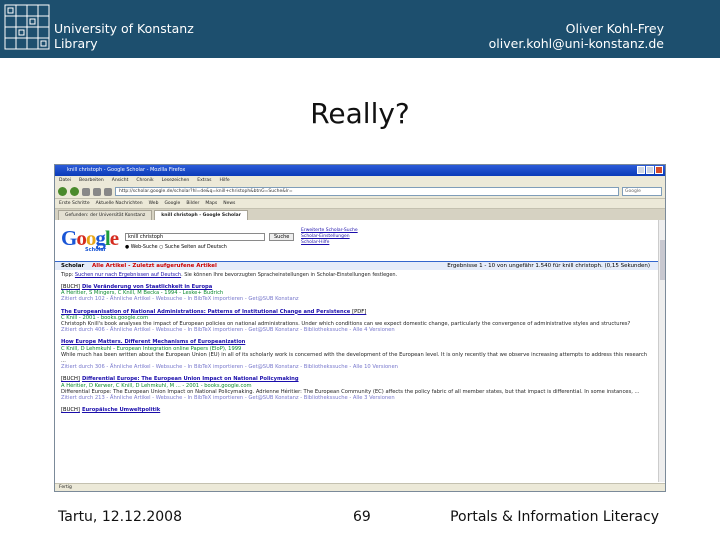  What do you see at coordinates (65, 180) in the screenshot?
I see `menu-item-file: Datei` at bounding box center [65, 180].